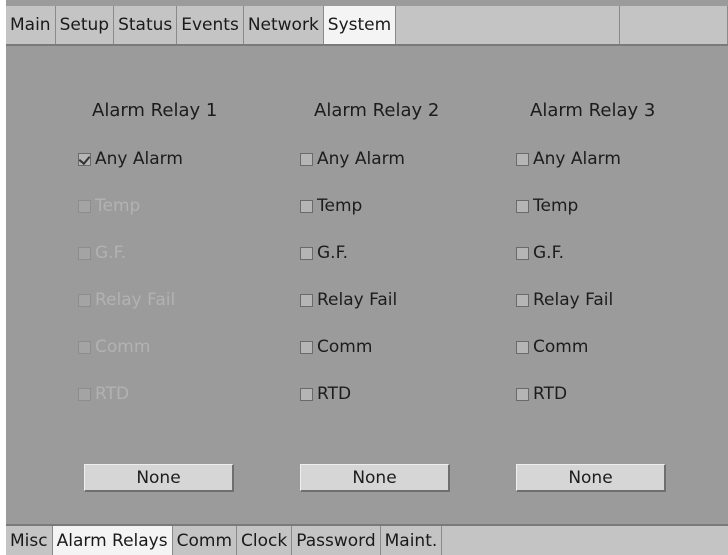 The width and height of the screenshot is (728, 555). What do you see at coordinates (178, 394) in the screenshot?
I see `relay-1-option-rtd: RTD` at bounding box center [178, 394].